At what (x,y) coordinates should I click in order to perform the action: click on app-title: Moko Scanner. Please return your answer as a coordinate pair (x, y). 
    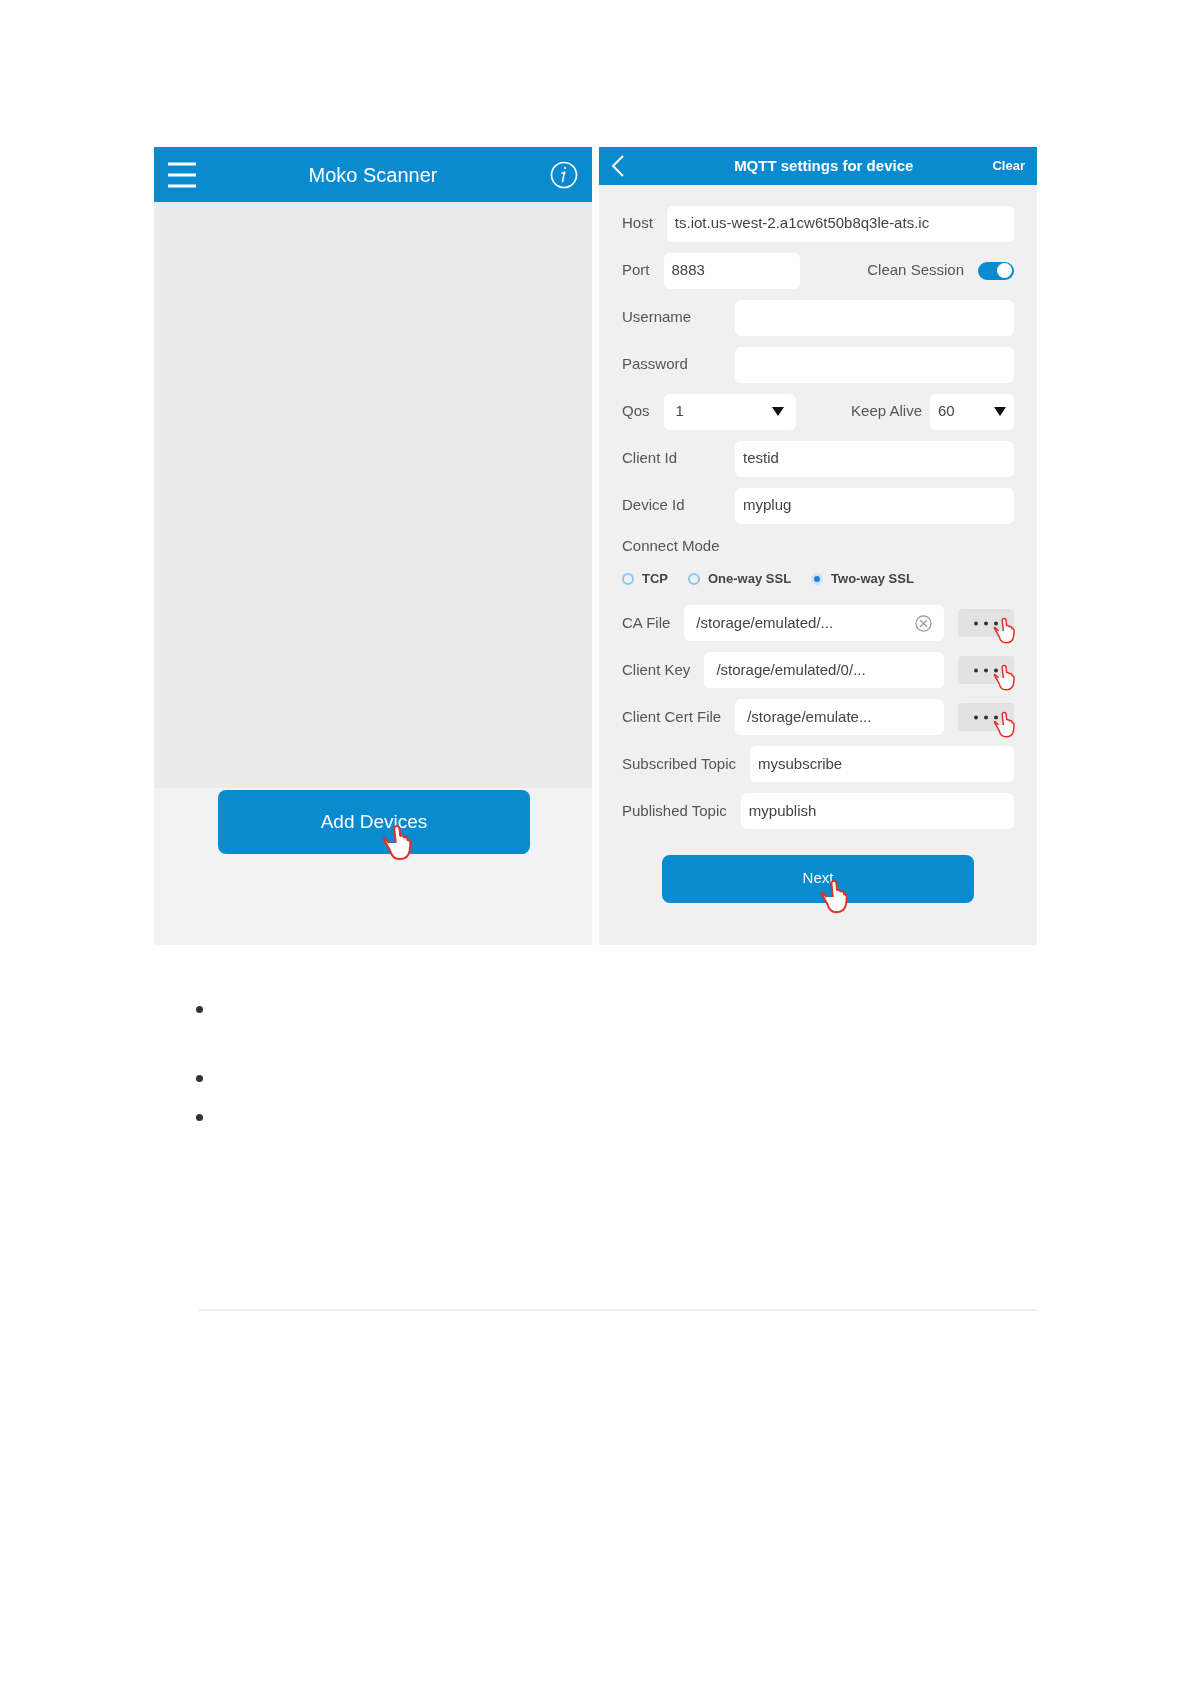
    Looking at the image, I should click on (373, 175).